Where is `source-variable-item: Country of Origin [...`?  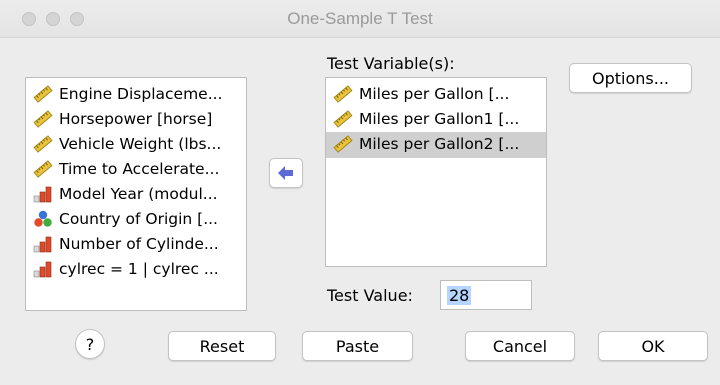
source-variable-item: Country of Origin [... is located at coordinates (125, 219).